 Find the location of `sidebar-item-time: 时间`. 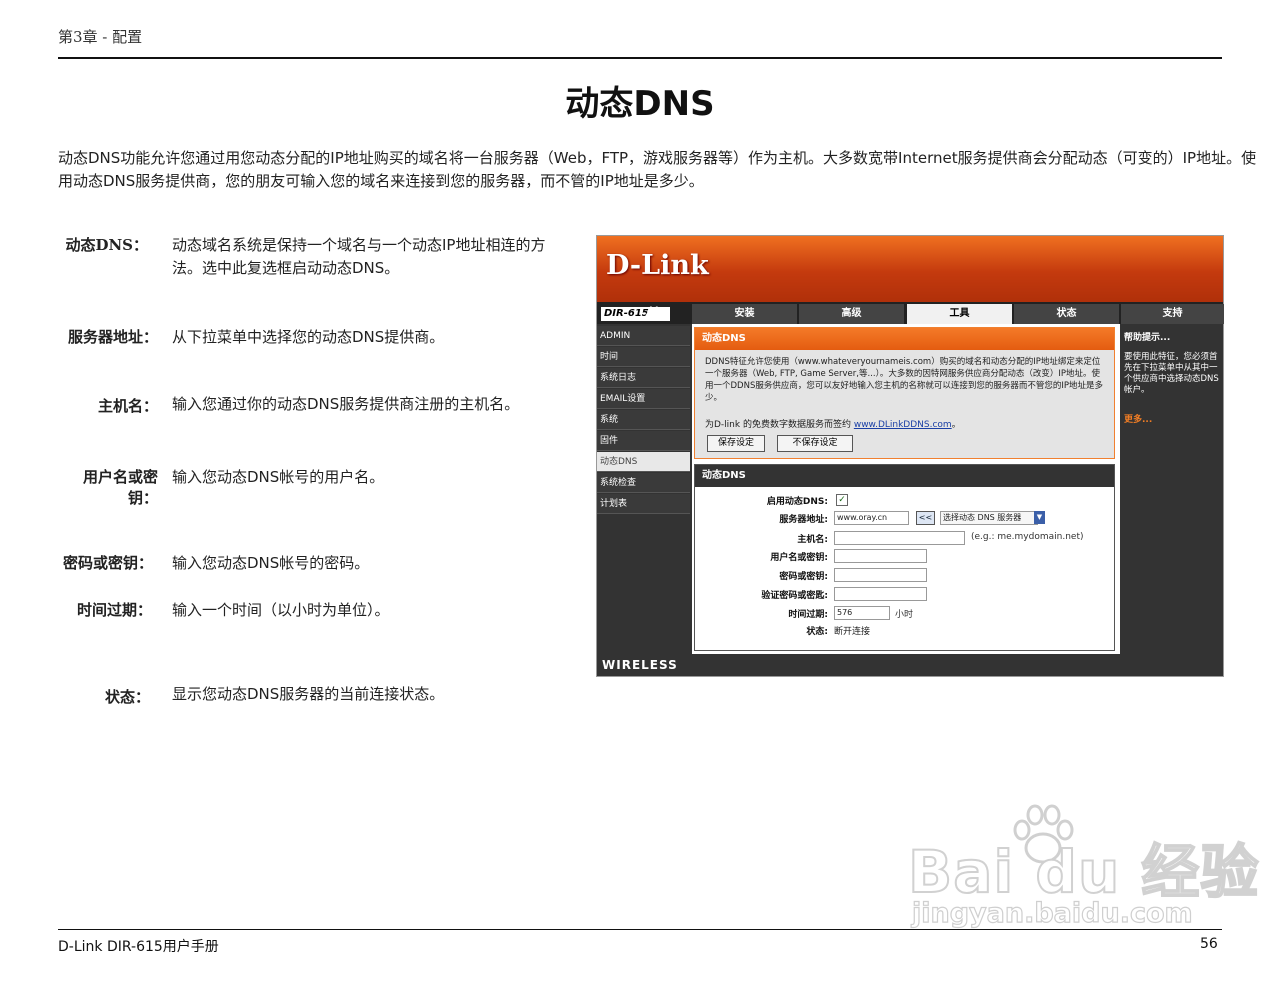

sidebar-item-time: 时间 is located at coordinates (643, 357).